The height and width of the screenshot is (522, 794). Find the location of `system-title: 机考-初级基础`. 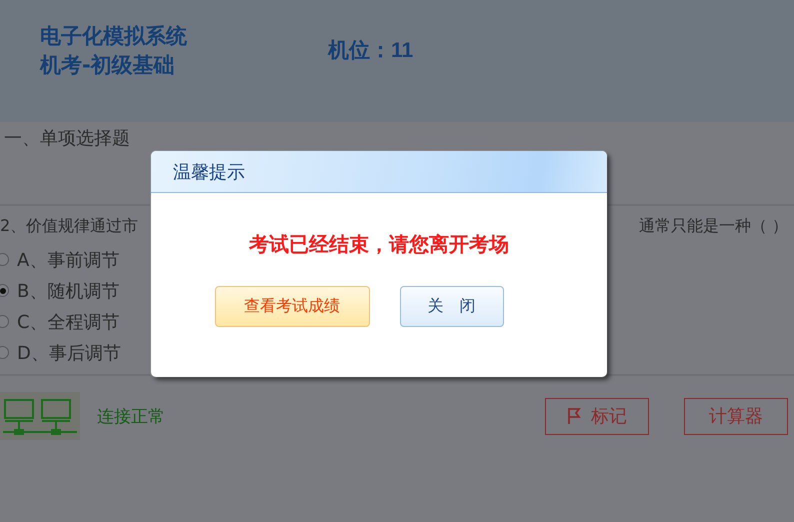

system-title: 机考-初级基础 is located at coordinates (108, 65).